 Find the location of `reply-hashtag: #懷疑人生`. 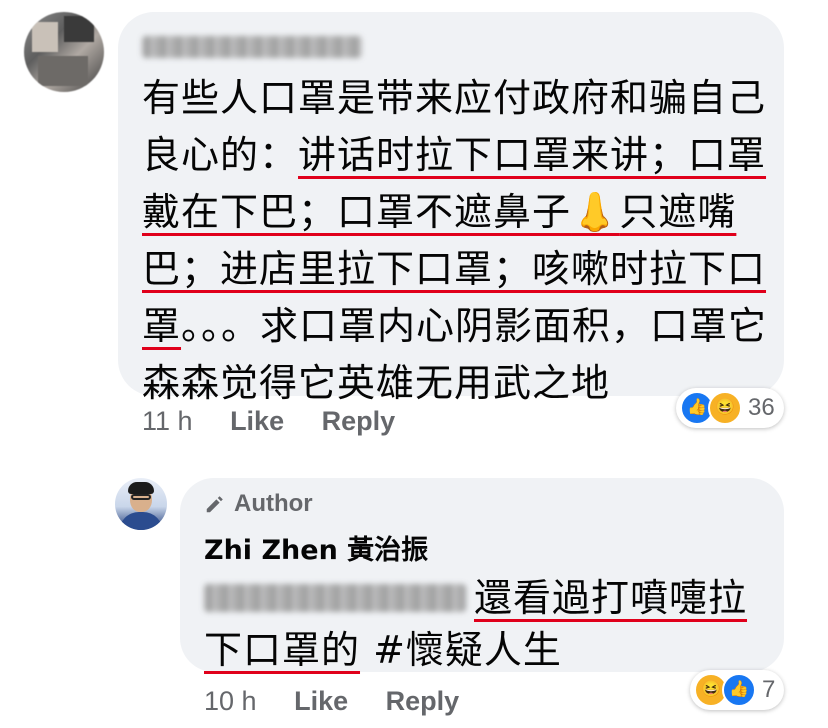

reply-hashtag: #懷疑人生 is located at coordinates (461, 650).